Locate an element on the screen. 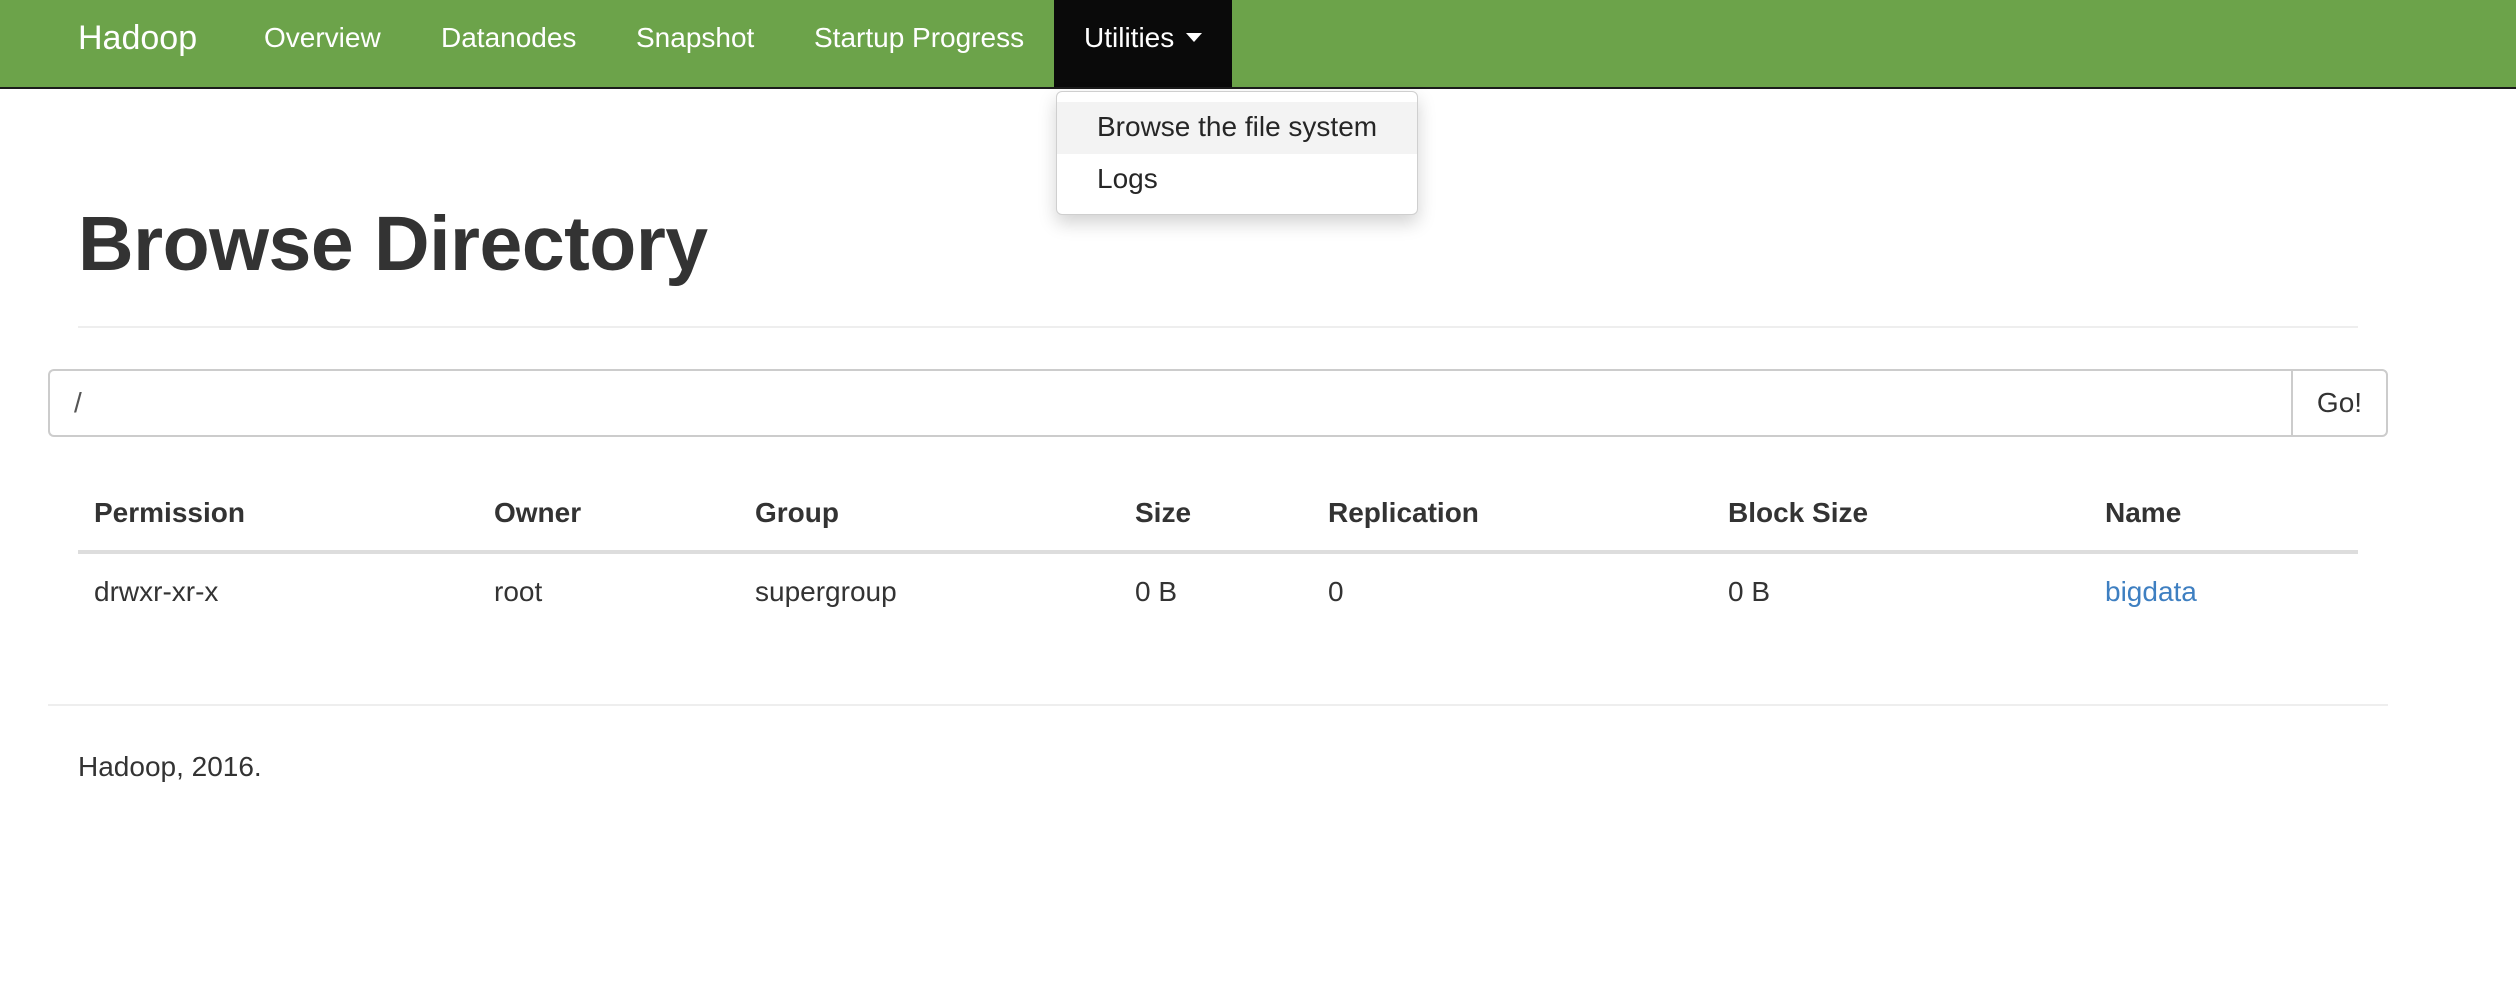  column-header-owner: Owner is located at coordinates (608, 515).